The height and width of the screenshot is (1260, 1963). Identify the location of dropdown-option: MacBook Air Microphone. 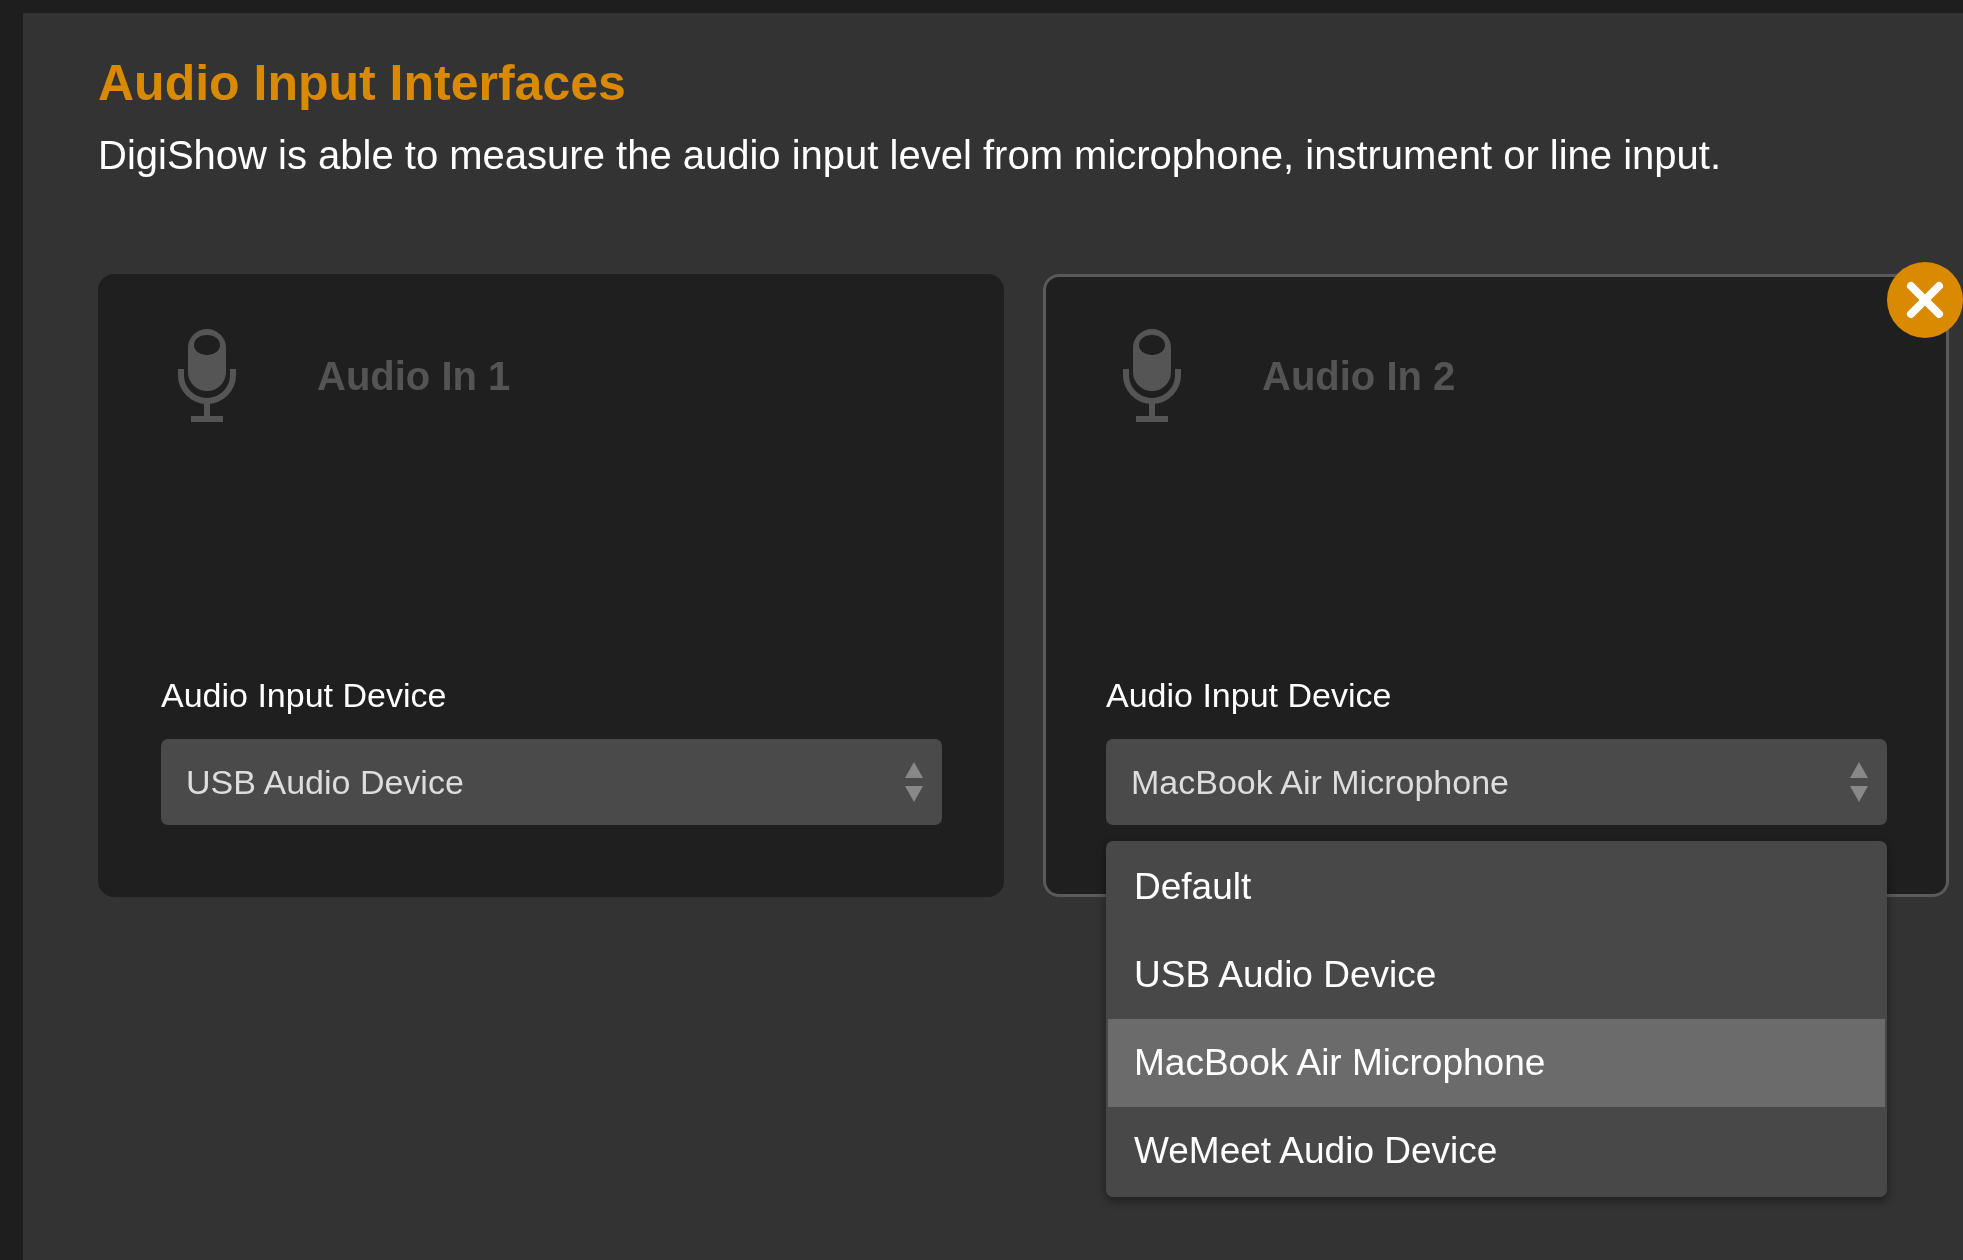
(1496, 1063).